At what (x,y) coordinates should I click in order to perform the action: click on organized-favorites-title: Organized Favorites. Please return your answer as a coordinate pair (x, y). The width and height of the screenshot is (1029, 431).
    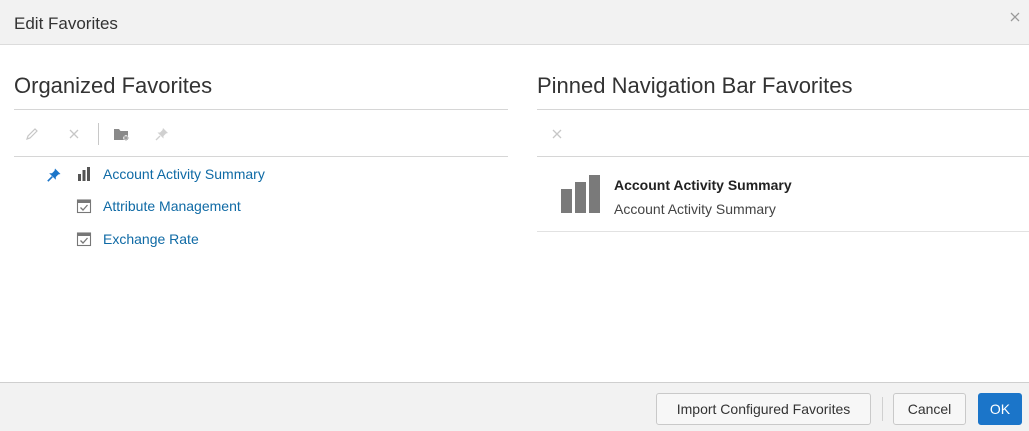
    Looking at the image, I should click on (113, 85).